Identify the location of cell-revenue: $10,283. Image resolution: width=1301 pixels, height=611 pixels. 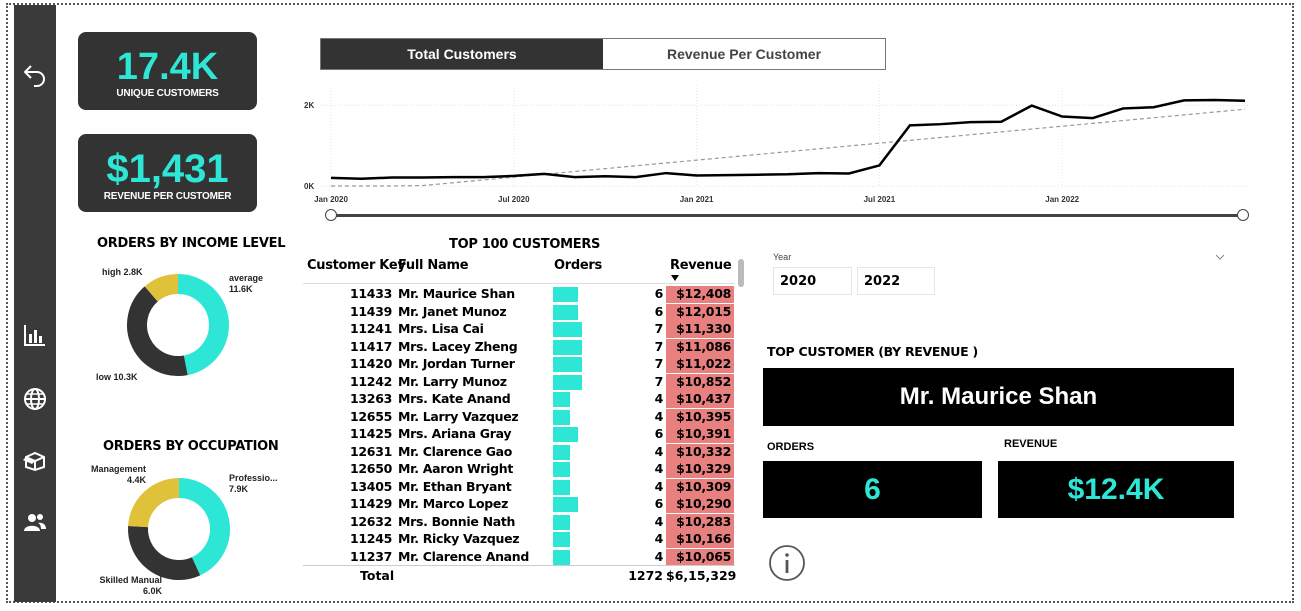
(700, 522).